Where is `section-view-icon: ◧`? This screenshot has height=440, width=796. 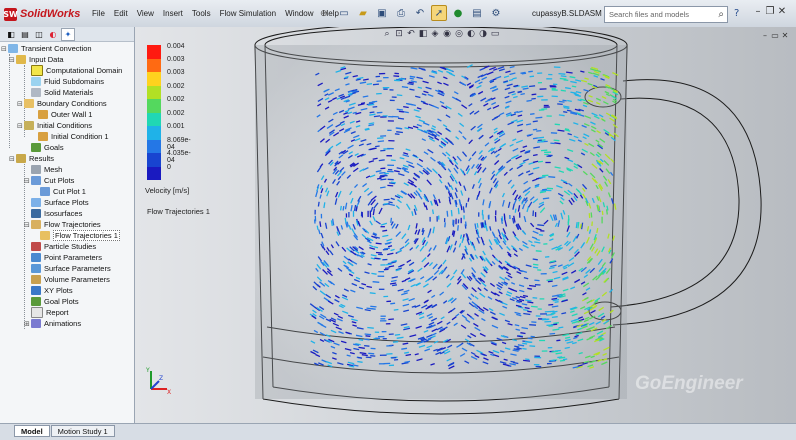
section-view-icon: ◧ is located at coordinates (423, 34).